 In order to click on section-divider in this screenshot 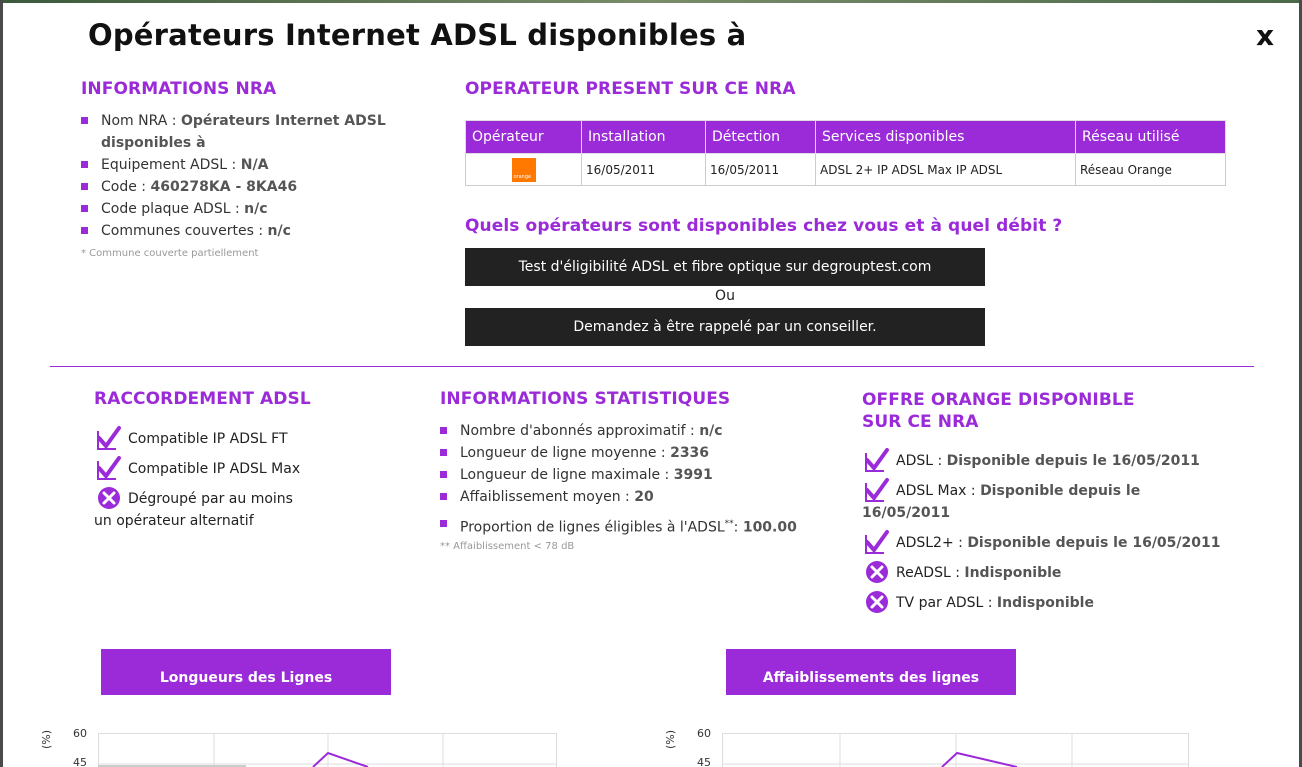, I will do `click(652, 366)`.